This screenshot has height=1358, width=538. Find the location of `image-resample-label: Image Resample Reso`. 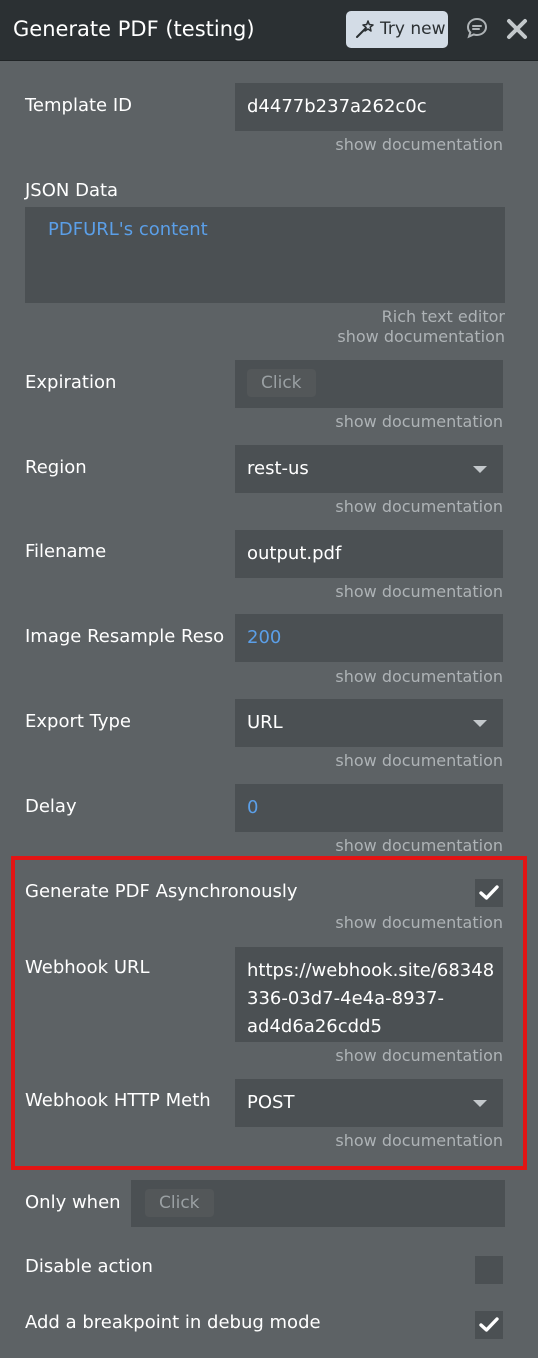

image-resample-label: Image Resample Reso is located at coordinates (125, 636).